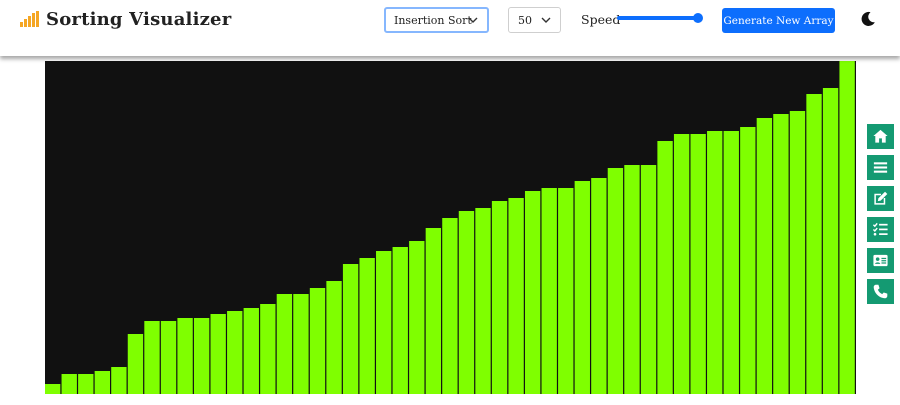 This screenshot has height=405, width=900. I want to click on speed-slider, so click(660, 18).